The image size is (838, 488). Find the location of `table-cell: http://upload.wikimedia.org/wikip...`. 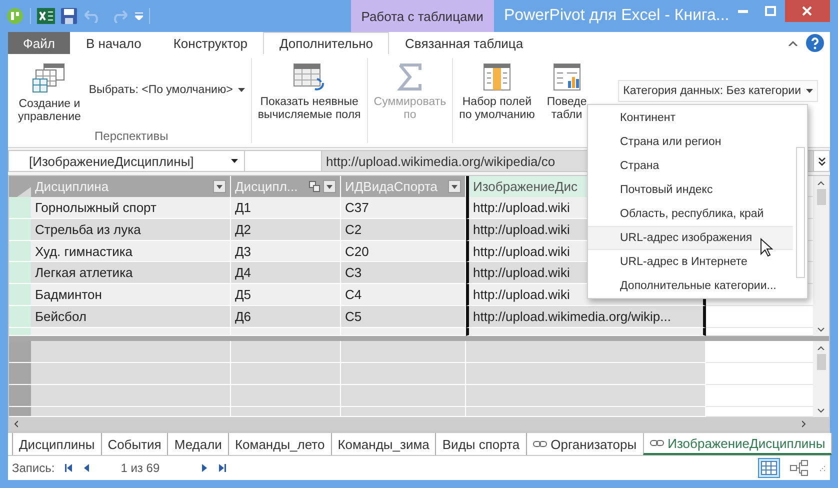

table-cell: http://upload.wikimedia.org/wikip... is located at coordinates (586, 317).